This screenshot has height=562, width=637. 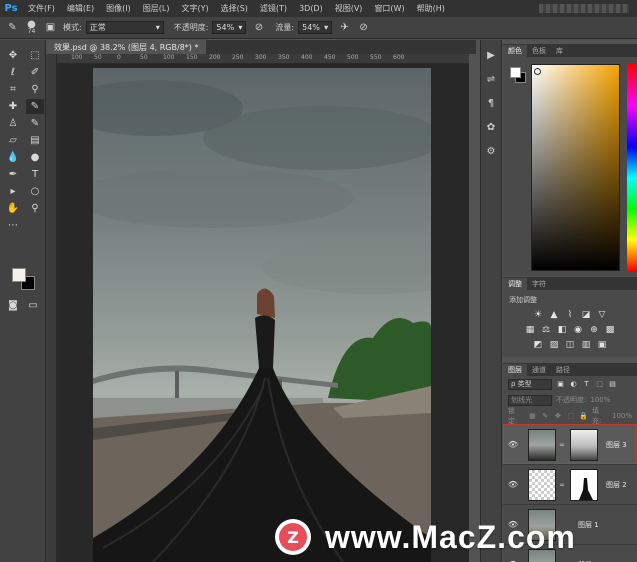 What do you see at coordinates (538, 314) in the screenshot?
I see `brightness-icon: ☀` at bounding box center [538, 314].